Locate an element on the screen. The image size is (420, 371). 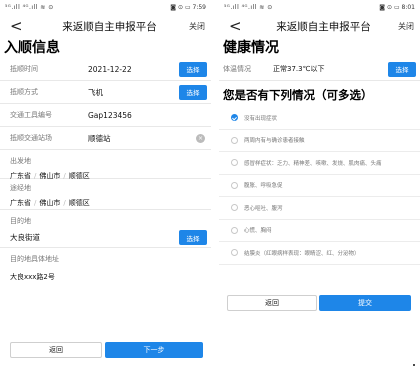
transit-province: 广东省 is located at coordinates (20, 203).